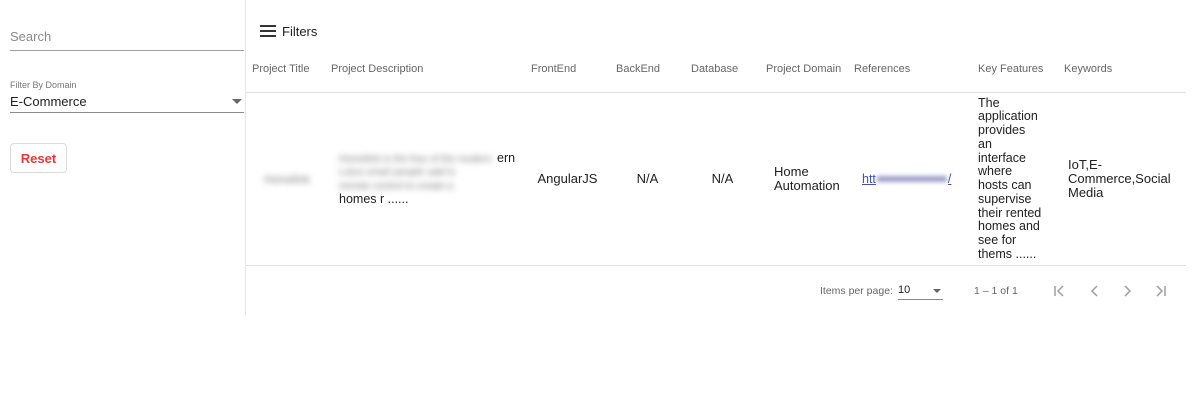  I want to click on cell-references: htt /, so click(910, 179).